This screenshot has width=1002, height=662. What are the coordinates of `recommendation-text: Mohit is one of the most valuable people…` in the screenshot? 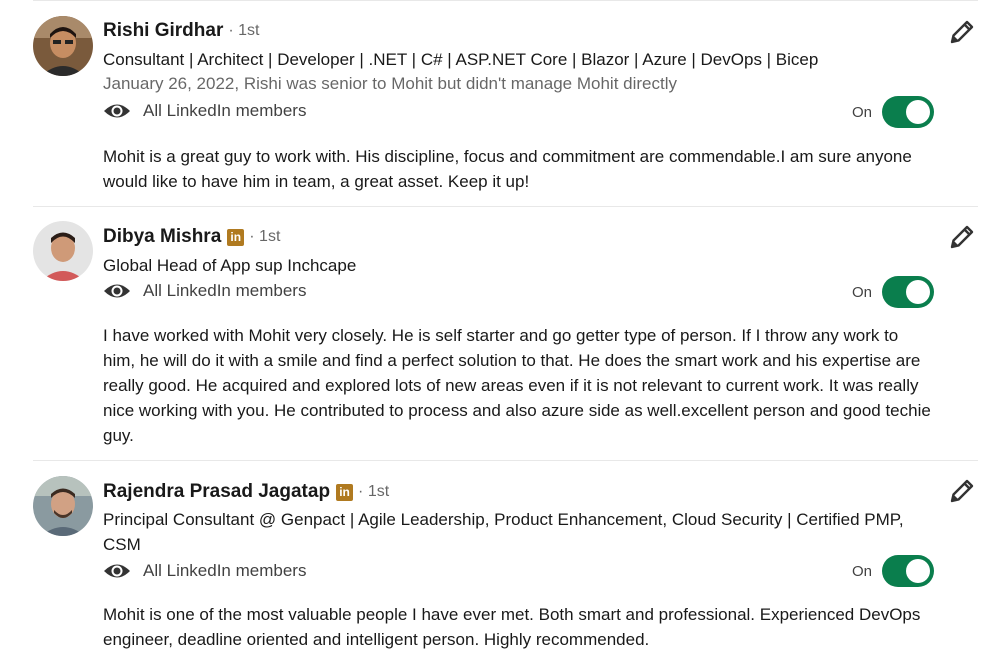 It's located at (512, 627).